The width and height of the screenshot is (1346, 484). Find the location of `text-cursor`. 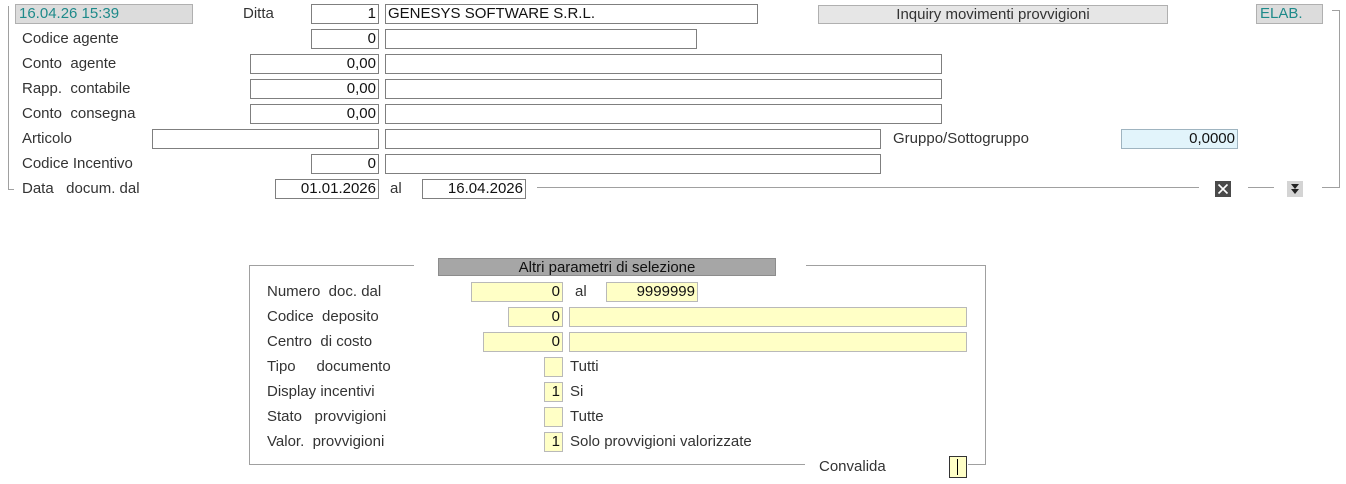

text-cursor is located at coordinates (957, 467).